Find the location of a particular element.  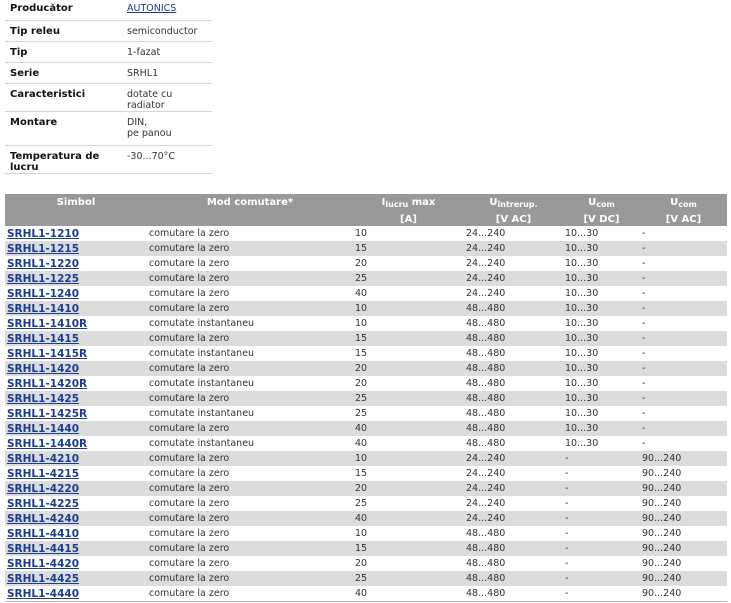

cell-current: 25 is located at coordinates (408, 578).